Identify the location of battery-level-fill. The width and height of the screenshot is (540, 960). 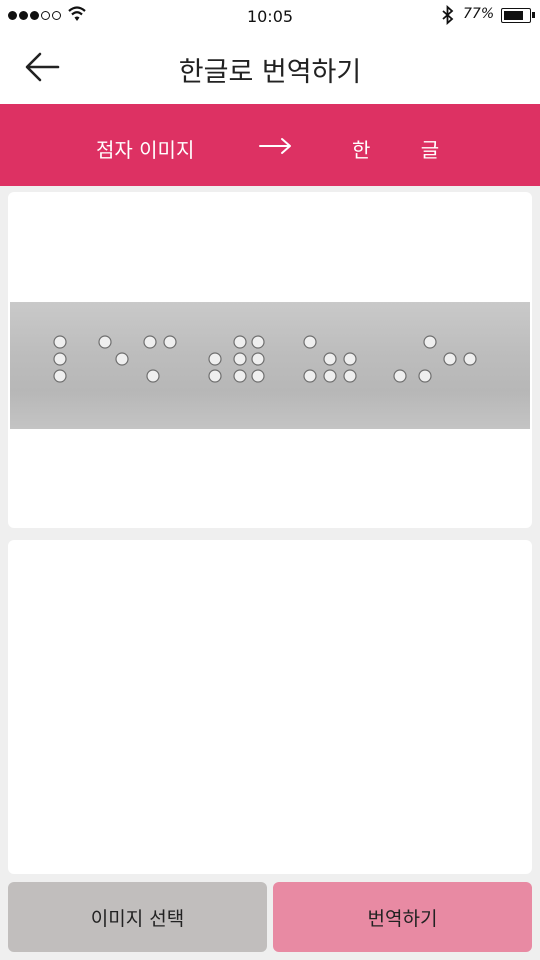
(513, 15).